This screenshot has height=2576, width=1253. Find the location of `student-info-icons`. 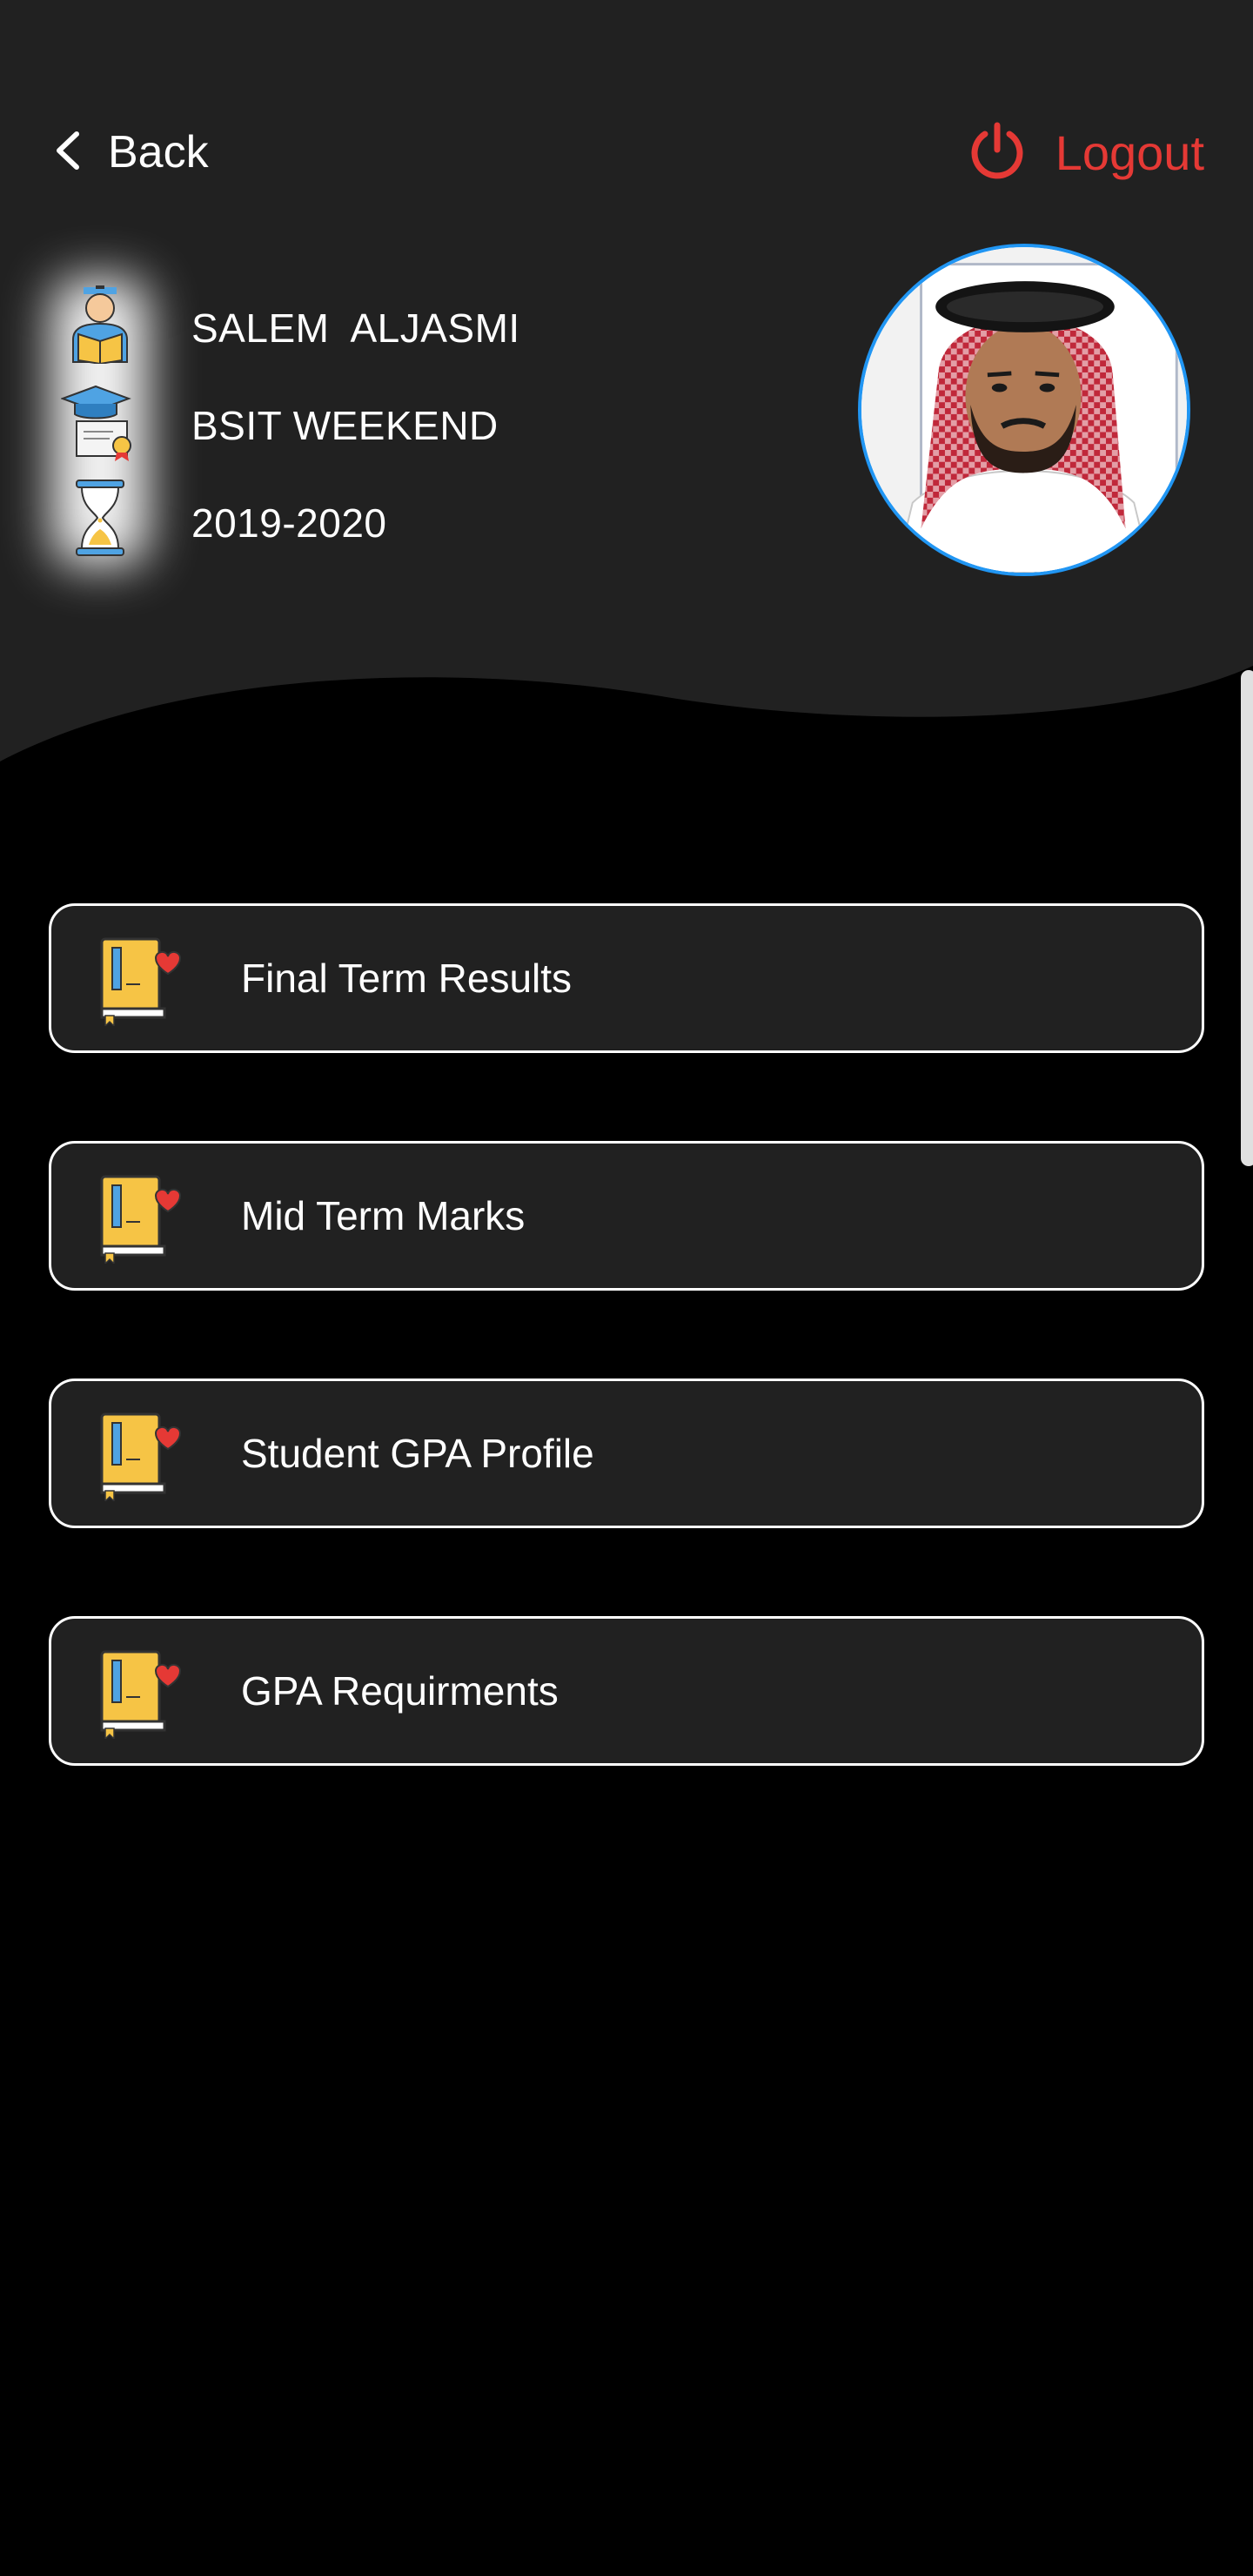

student-info-icons is located at coordinates (100, 422).